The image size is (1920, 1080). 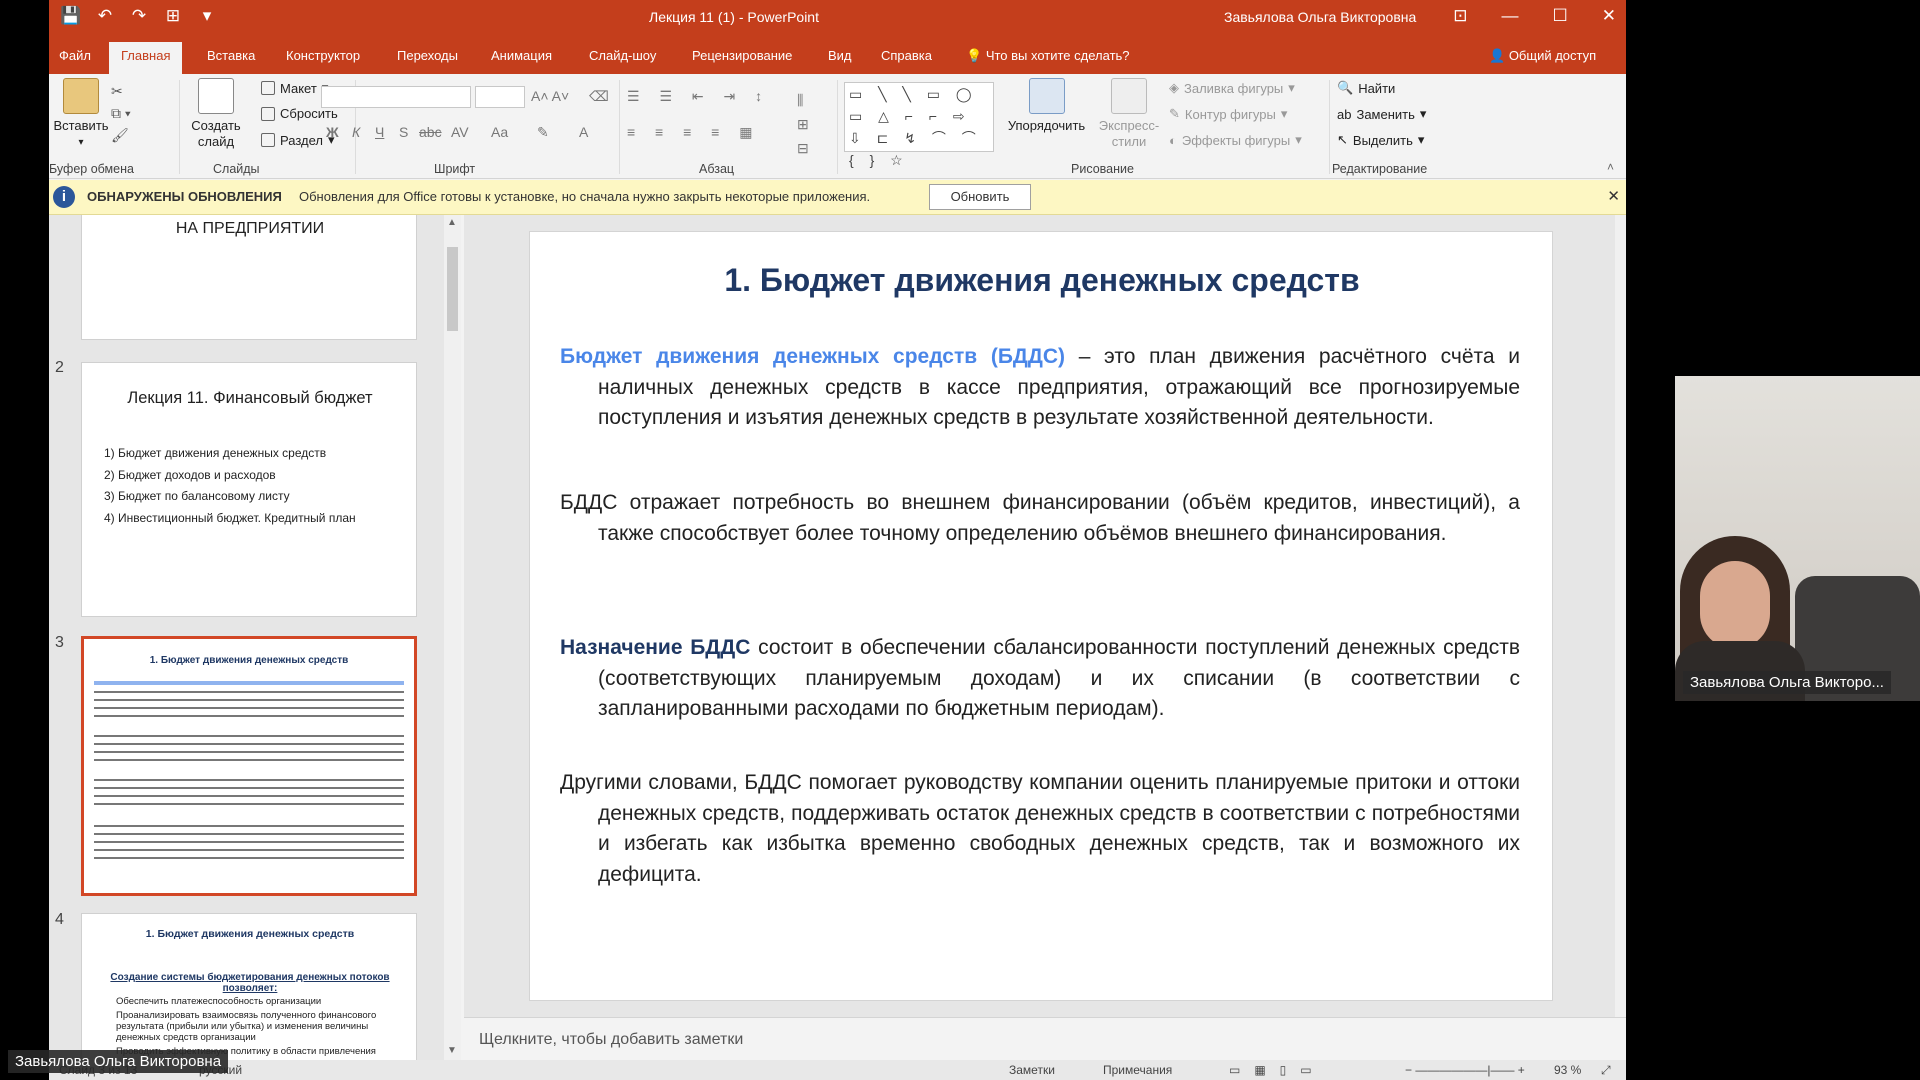 I want to click on start-slideshow-icon: ⊞, so click(x=173, y=16).